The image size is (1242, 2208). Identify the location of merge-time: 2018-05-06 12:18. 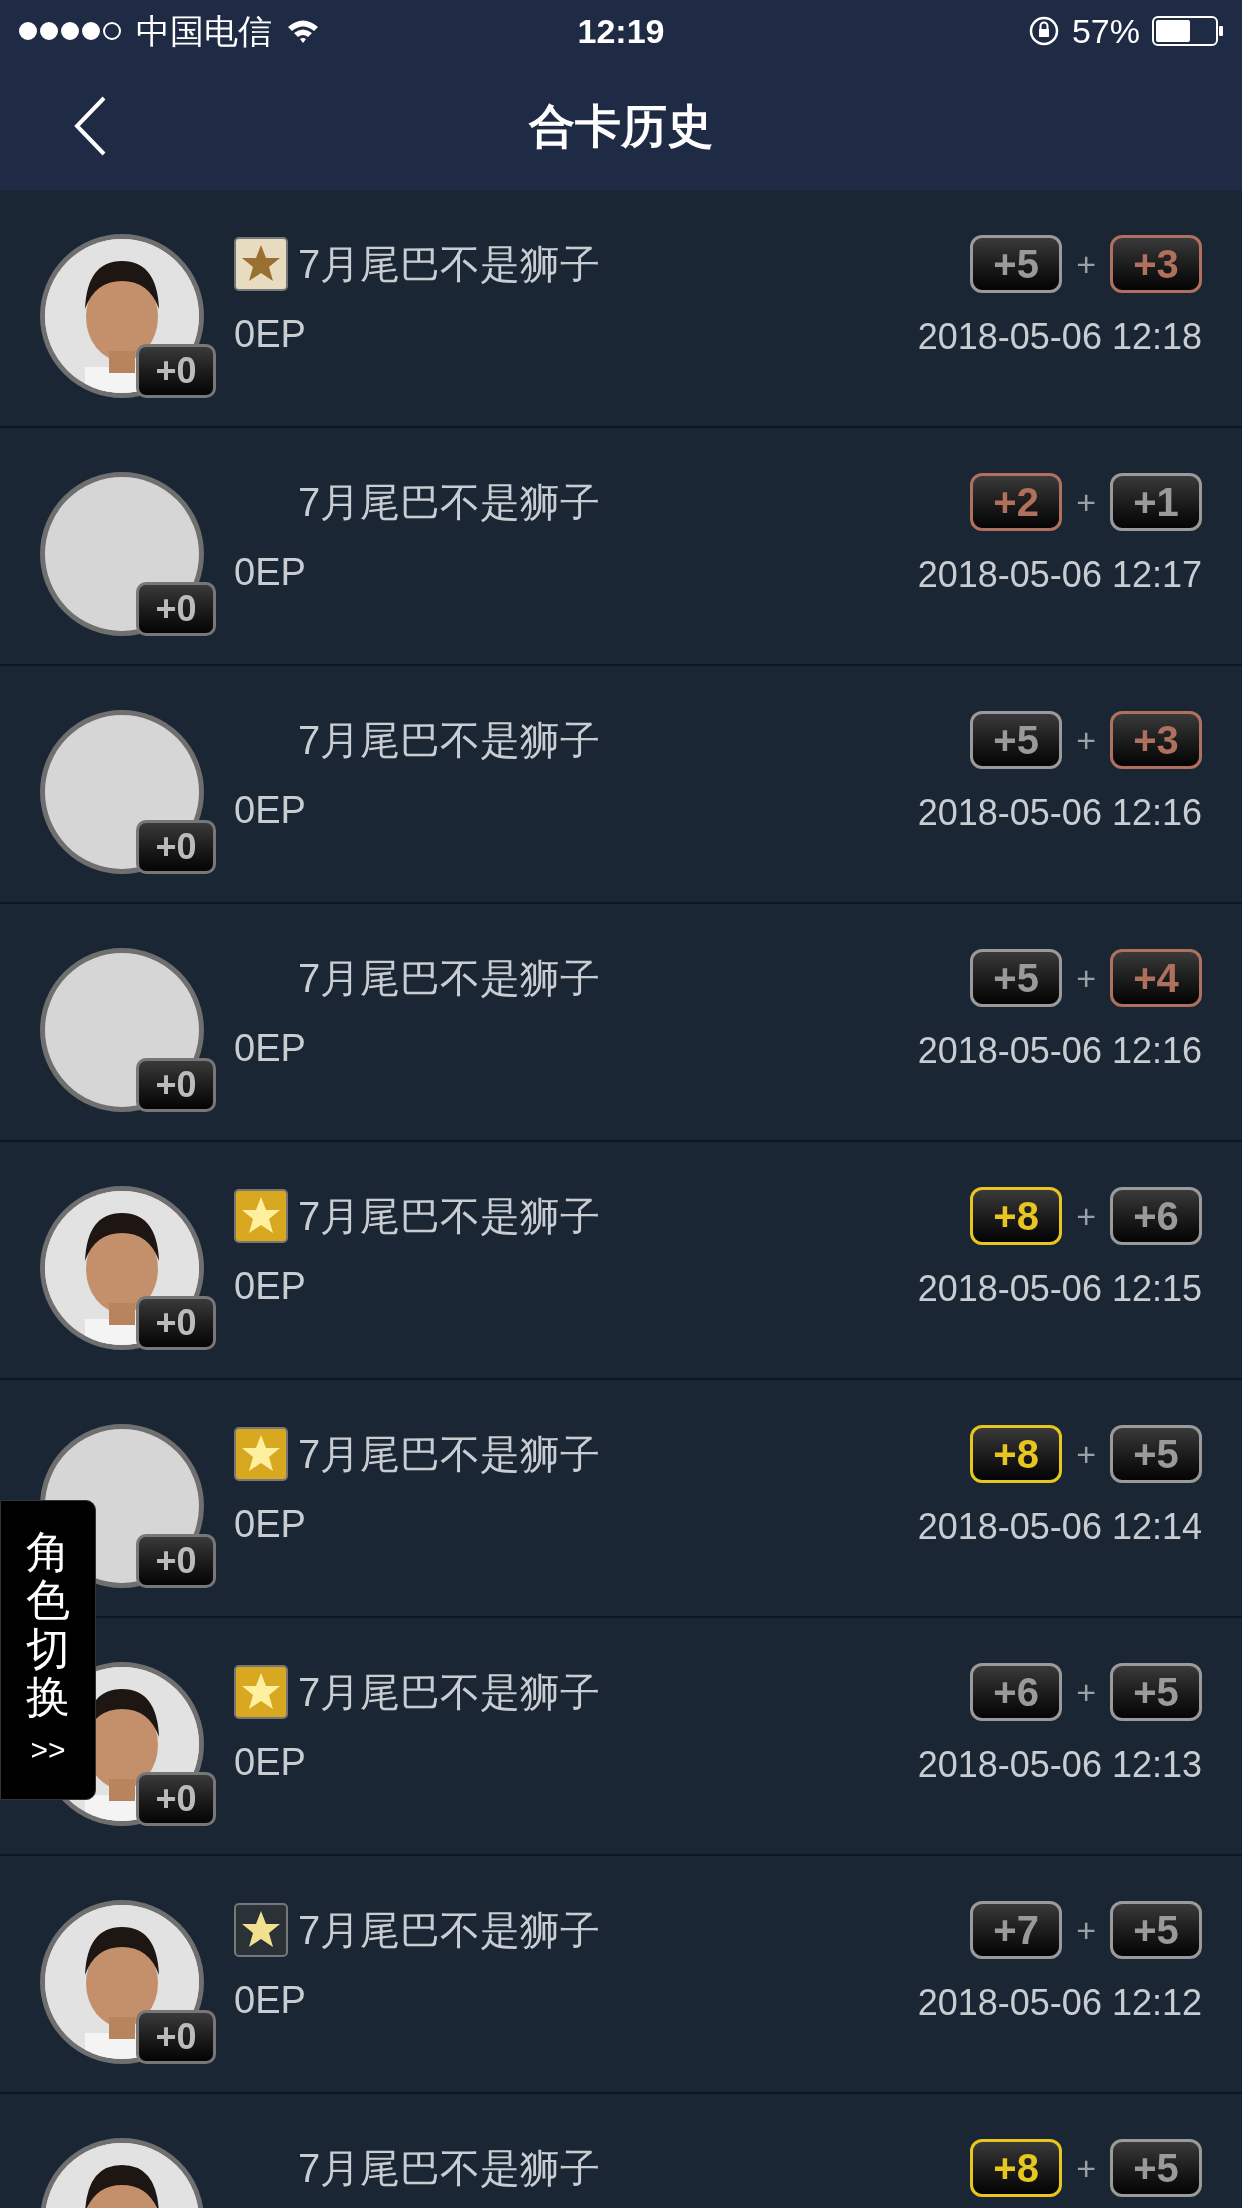
(1059, 337).